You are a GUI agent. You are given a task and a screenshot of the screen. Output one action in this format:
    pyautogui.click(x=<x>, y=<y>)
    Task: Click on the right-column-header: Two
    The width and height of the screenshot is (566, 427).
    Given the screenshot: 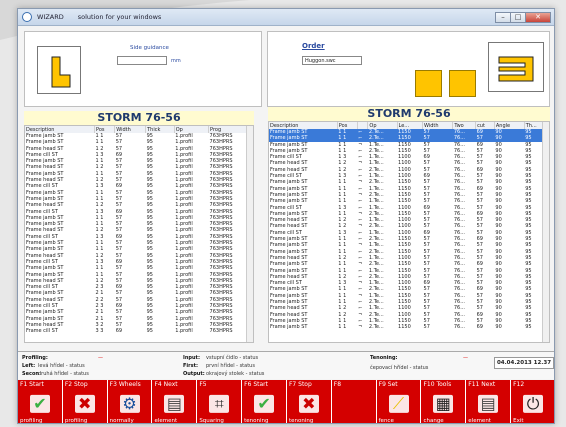 What is the action you would take?
    pyautogui.click(x=464, y=125)
    